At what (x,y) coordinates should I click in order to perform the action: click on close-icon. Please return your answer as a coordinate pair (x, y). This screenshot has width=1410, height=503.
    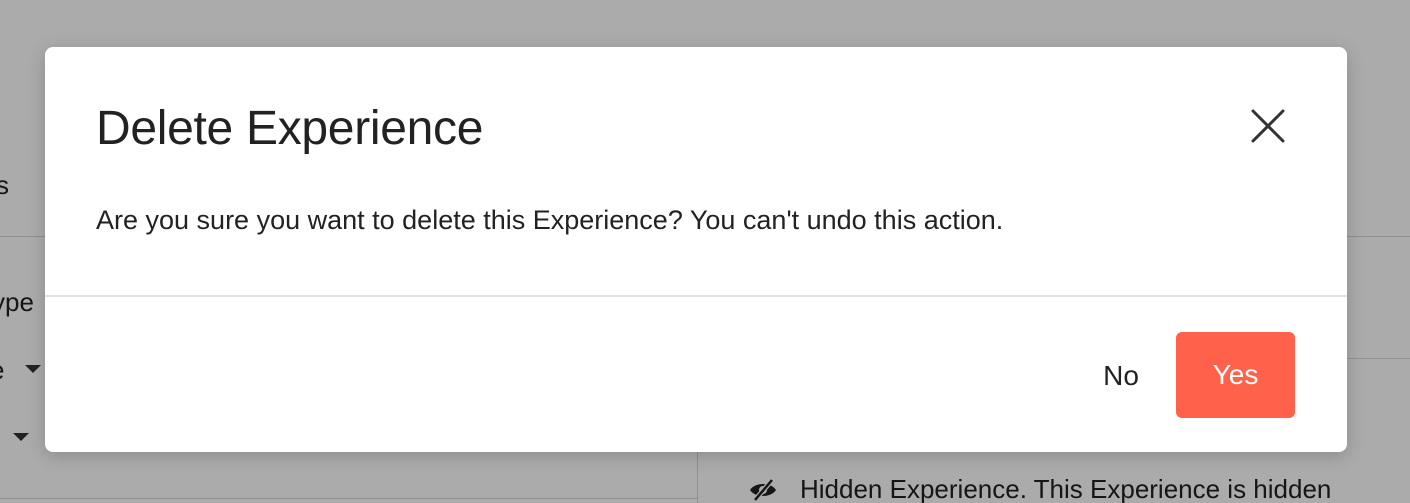
    Looking at the image, I should click on (1268, 126).